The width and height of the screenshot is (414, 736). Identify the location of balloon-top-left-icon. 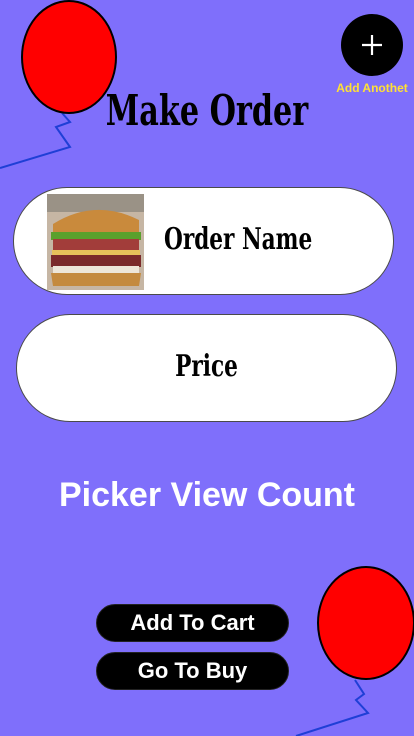
(58, 84).